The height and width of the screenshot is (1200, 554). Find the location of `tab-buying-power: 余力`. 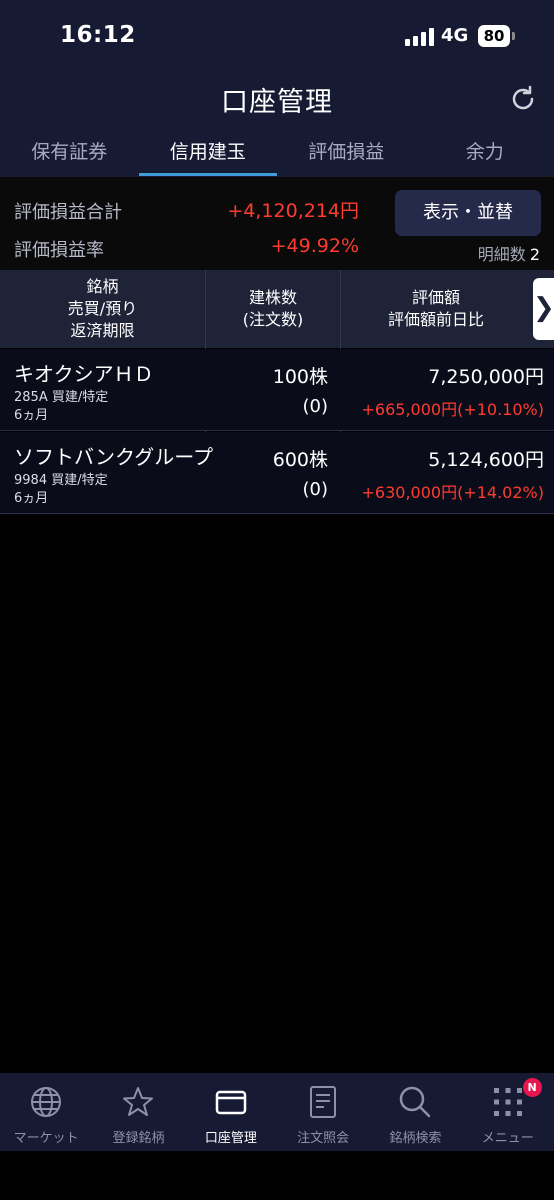

tab-buying-power: 余力 is located at coordinates (485, 154).